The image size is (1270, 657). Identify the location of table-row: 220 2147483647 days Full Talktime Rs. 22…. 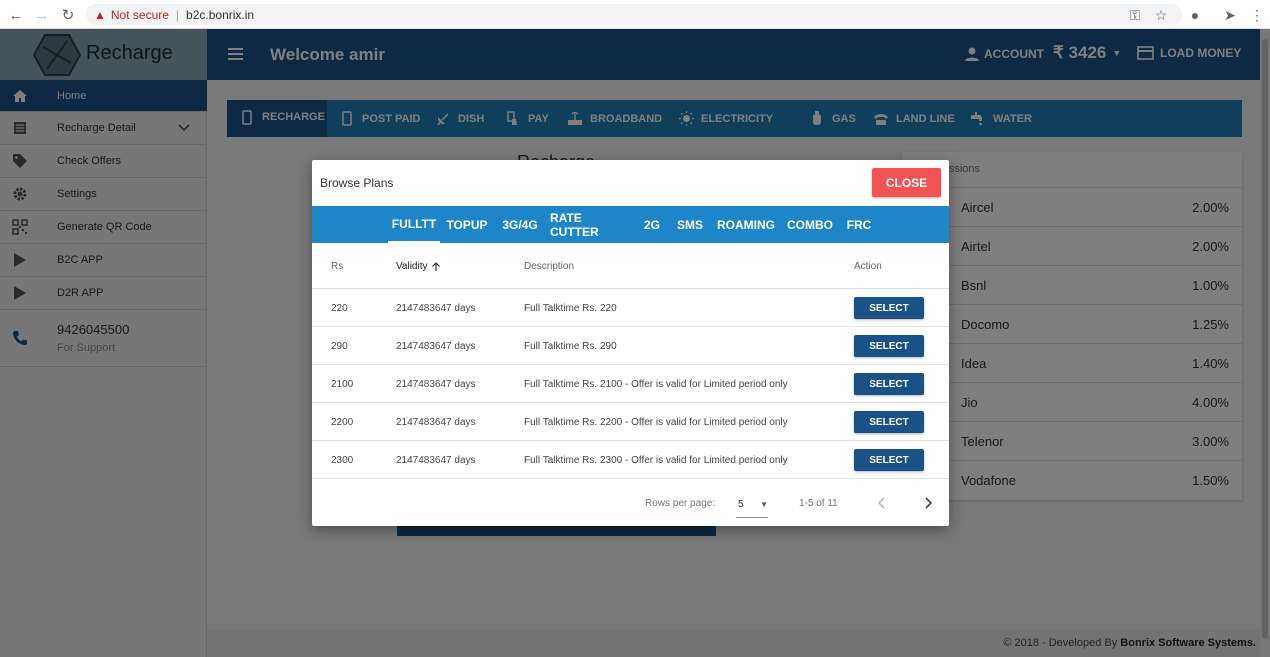
(630, 308).